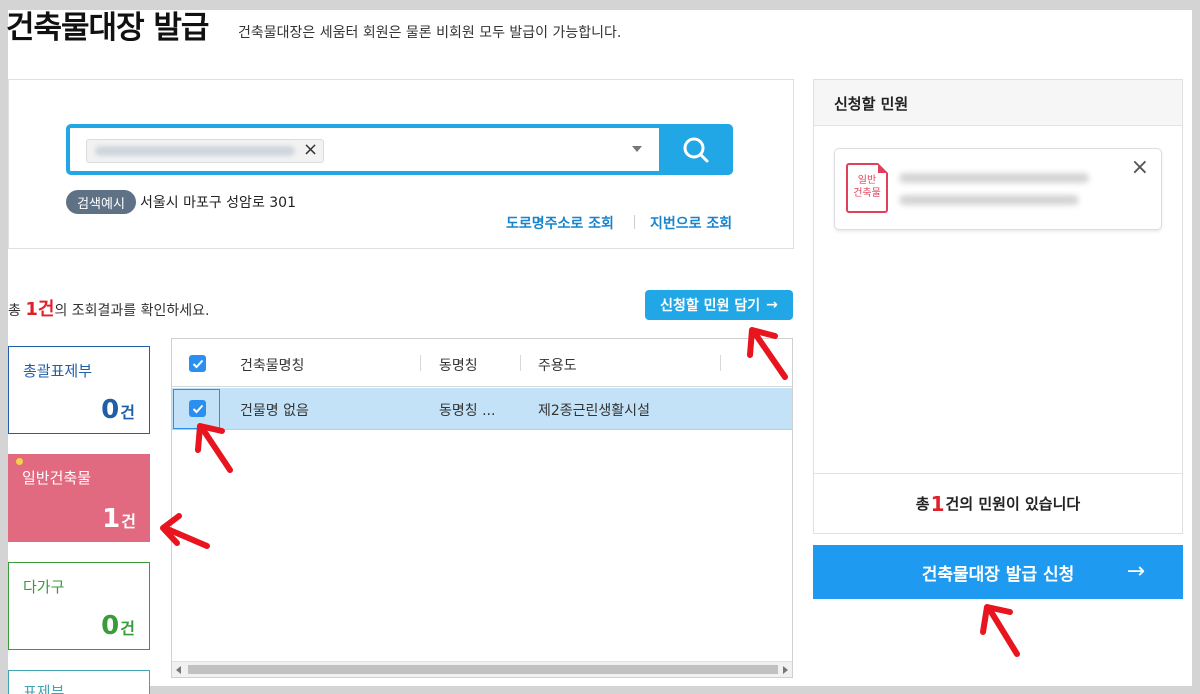  What do you see at coordinates (998, 103) in the screenshot?
I see `request-list-header: 신청할 민원` at bounding box center [998, 103].